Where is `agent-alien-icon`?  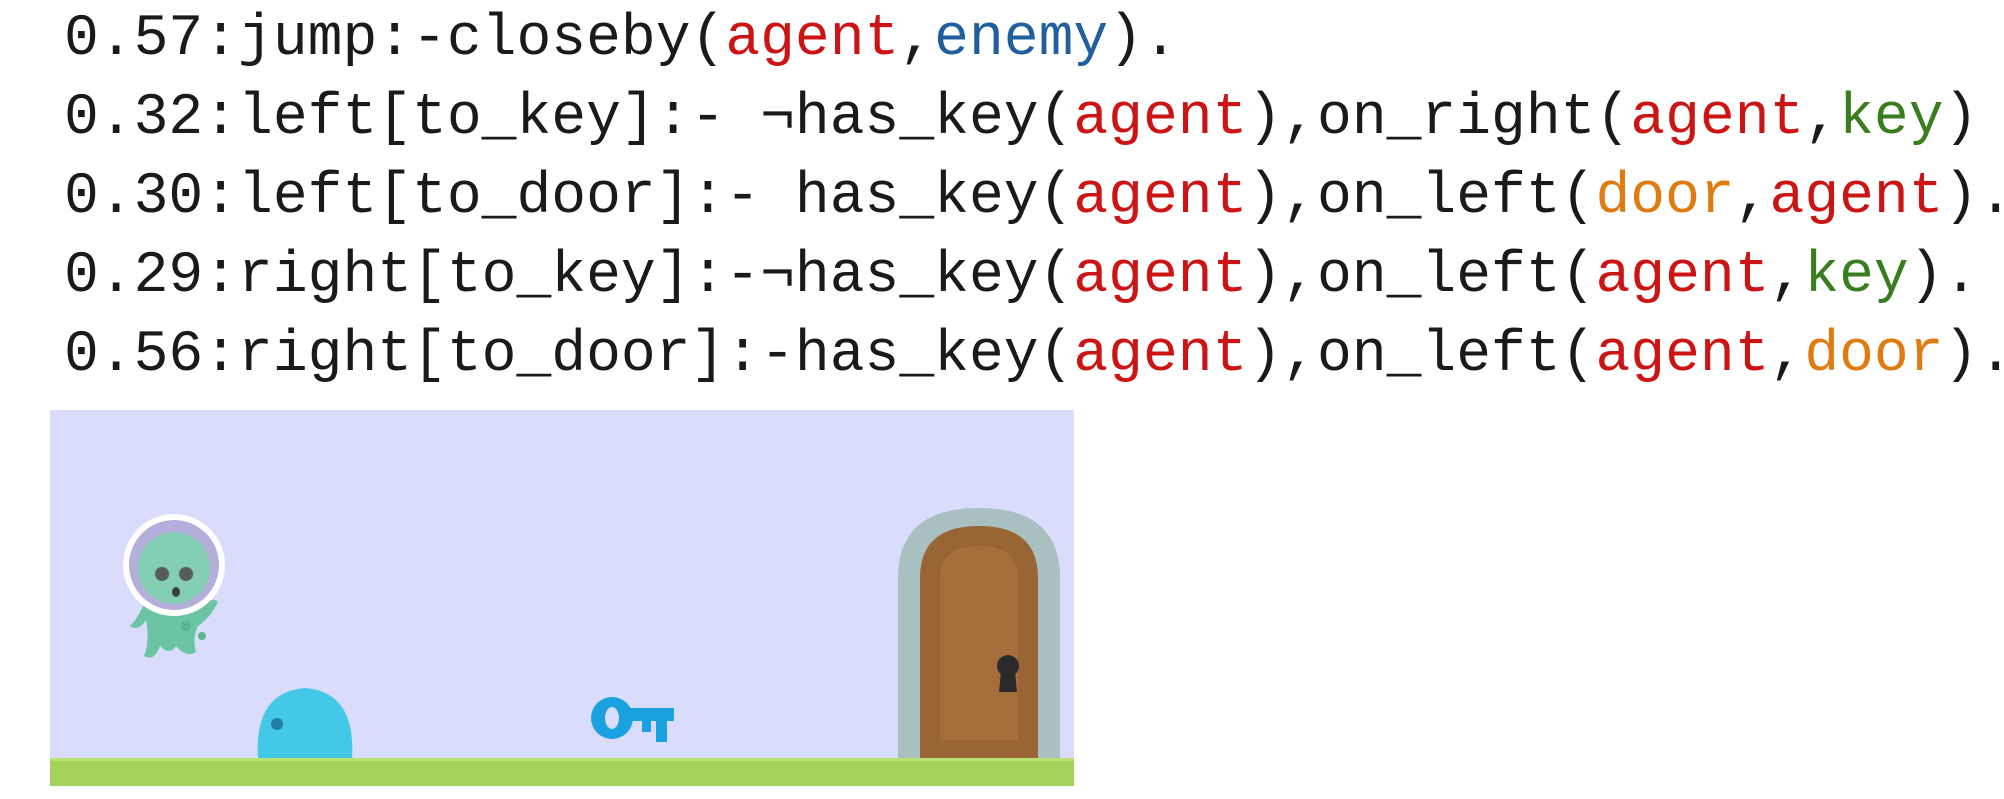
agent-alien-icon is located at coordinates (174, 586).